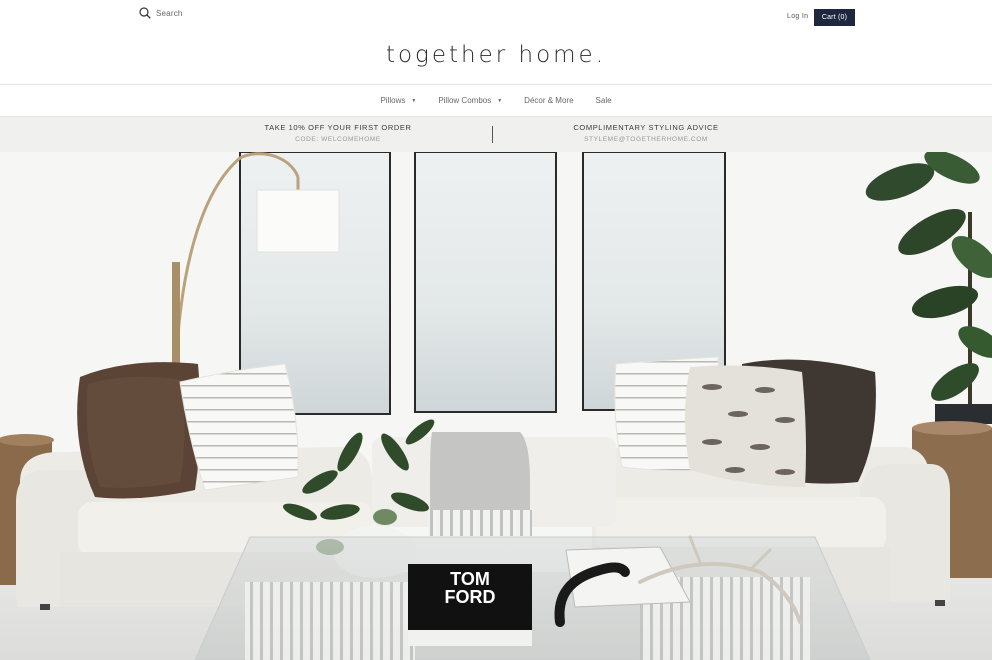 The image size is (992, 660). I want to click on book-title-line1: TOM, so click(470, 579).